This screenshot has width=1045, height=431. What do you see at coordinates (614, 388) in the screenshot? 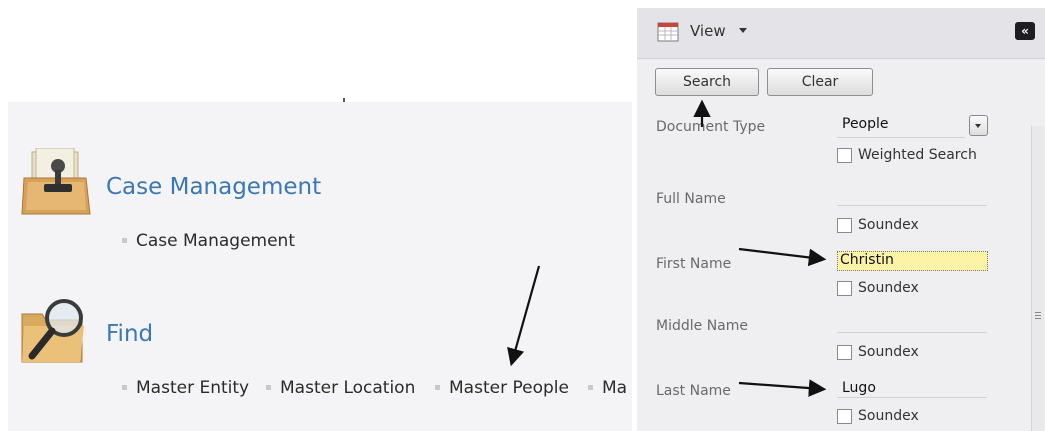
I see `link-master-more: Ma` at bounding box center [614, 388].